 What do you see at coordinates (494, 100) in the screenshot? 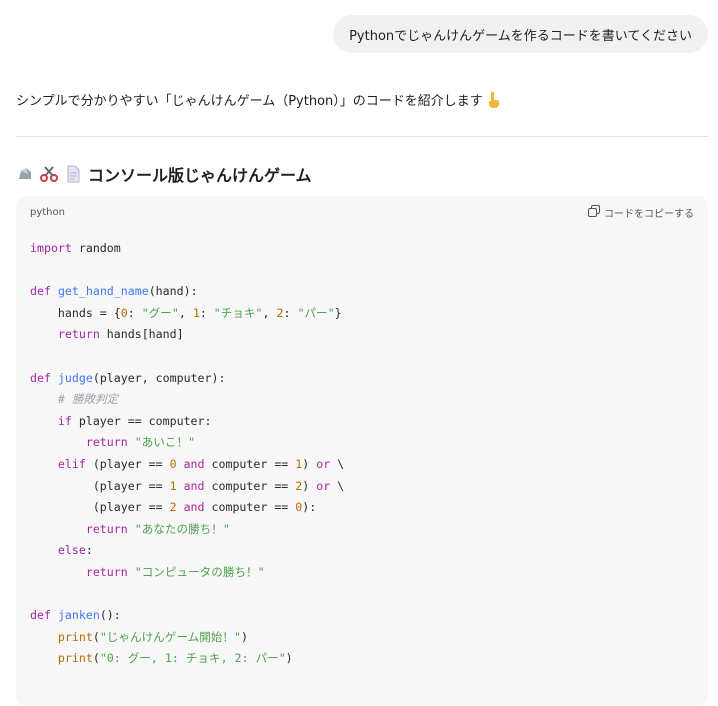
I see `pointing-down-icon` at bounding box center [494, 100].